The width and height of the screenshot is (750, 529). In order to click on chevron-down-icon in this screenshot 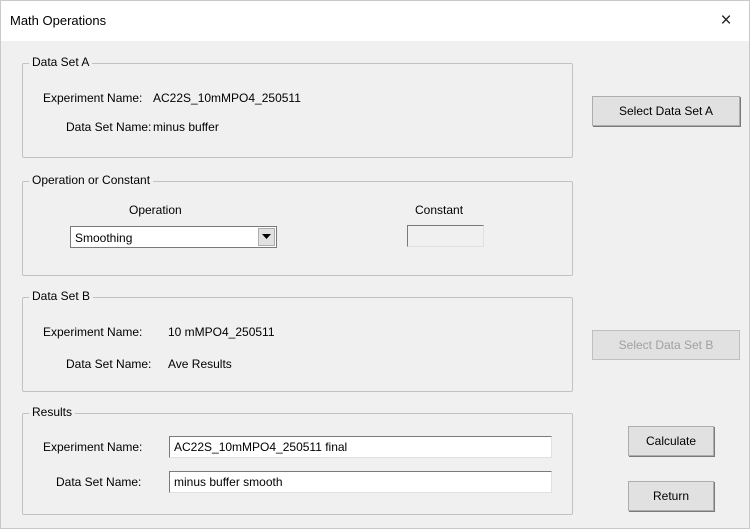, I will do `click(266, 237)`.